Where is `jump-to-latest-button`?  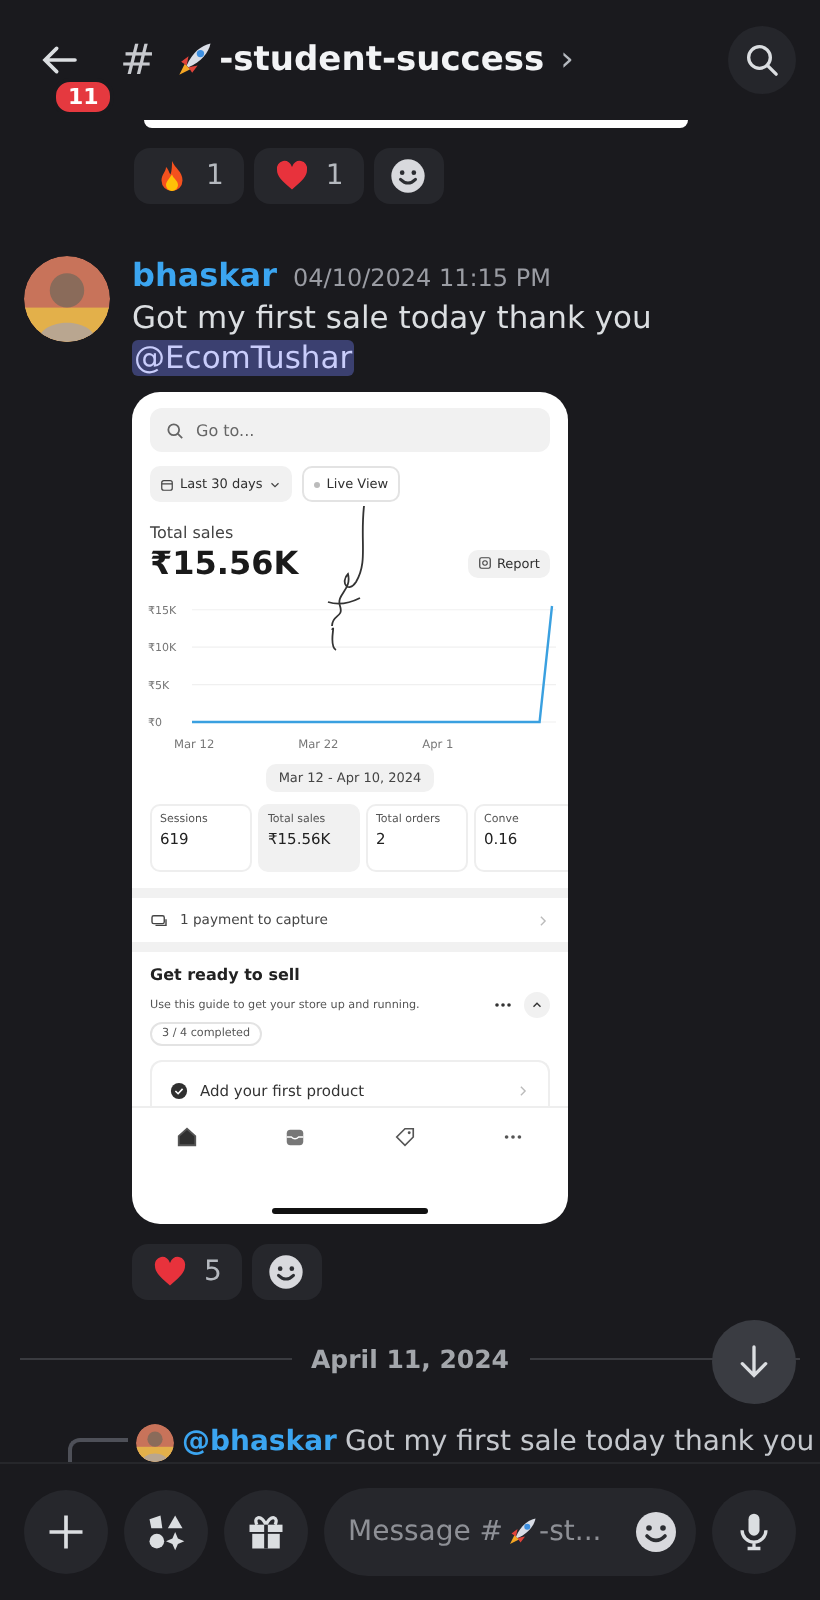
jump-to-latest-button is located at coordinates (754, 1362).